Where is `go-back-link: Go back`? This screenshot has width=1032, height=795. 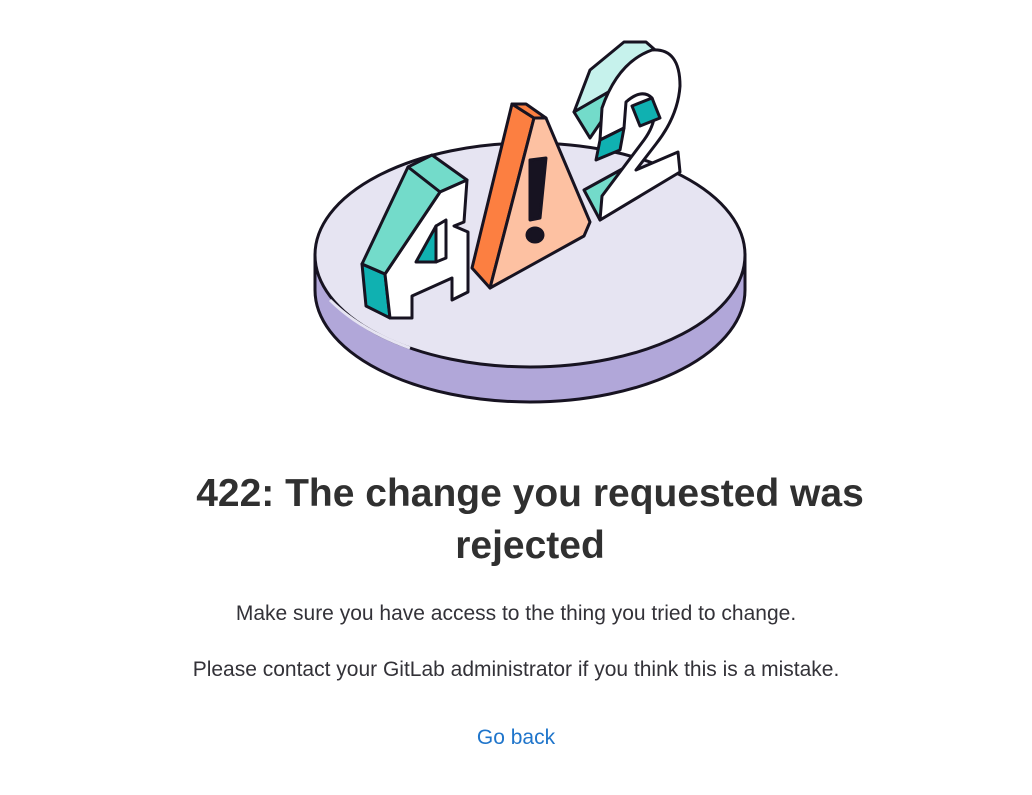 go-back-link: Go back is located at coordinates (516, 737).